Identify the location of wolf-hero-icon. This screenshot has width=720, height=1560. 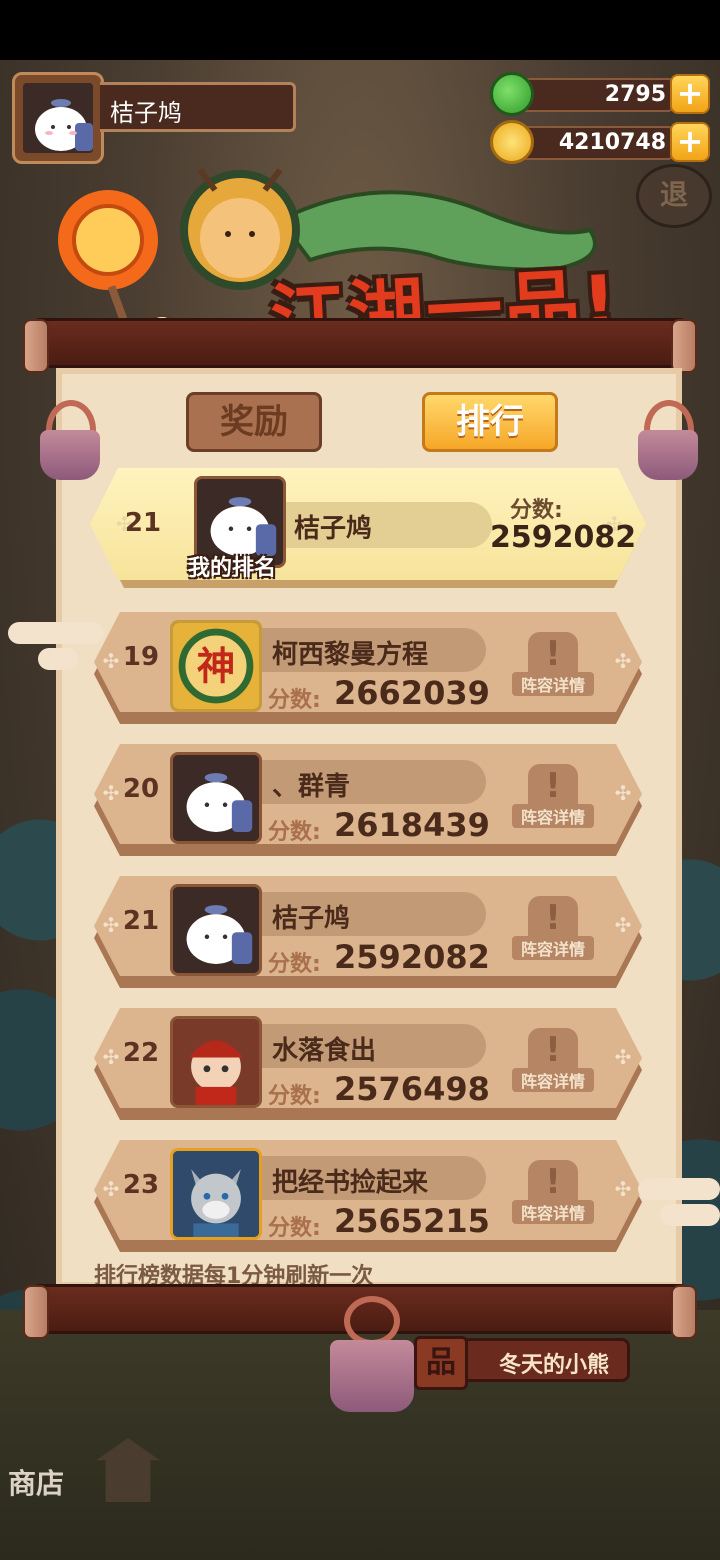
(216, 1194).